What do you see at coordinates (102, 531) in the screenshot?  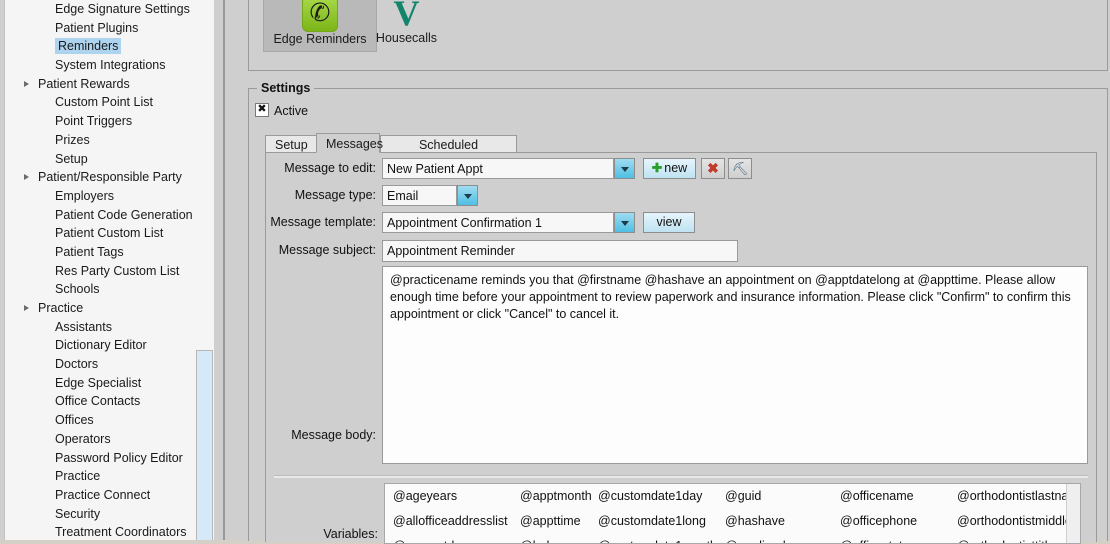 I see `sidebar-item-treatment-coordinators: Treatment Coordinators` at bounding box center [102, 531].